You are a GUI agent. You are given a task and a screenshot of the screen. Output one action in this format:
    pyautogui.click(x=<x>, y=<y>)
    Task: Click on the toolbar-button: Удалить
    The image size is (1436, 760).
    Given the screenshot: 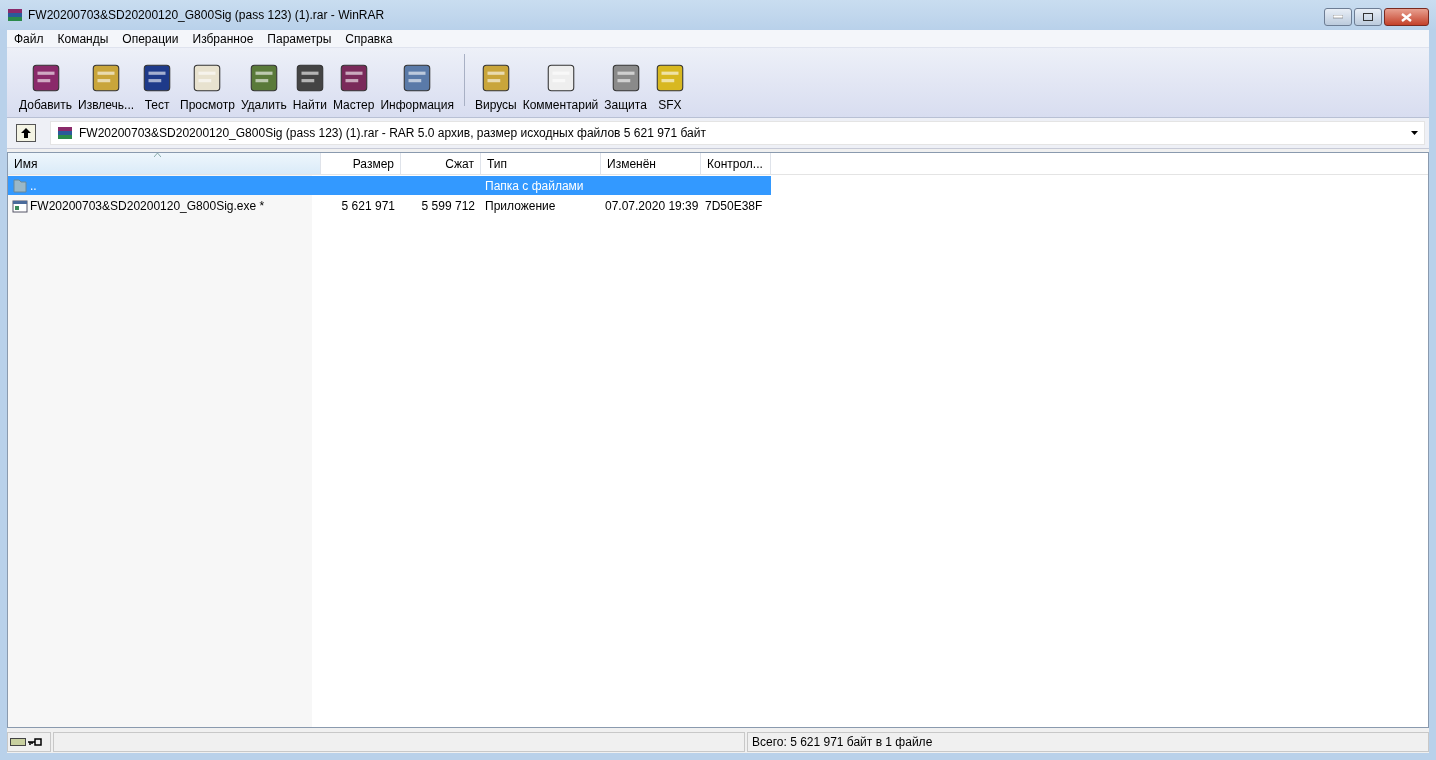 What is the action you would take?
    pyautogui.click(x=263, y=86)
    